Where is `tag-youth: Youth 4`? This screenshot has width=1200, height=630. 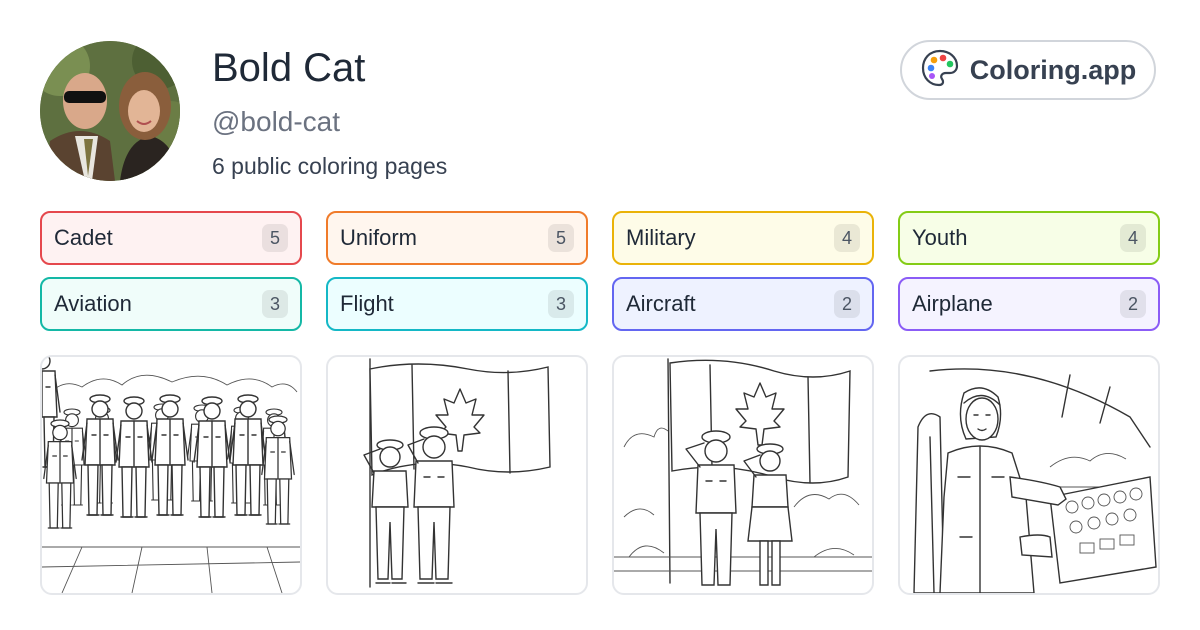
tag-youth: Youth 4 is located at coordinates (1029, 238).